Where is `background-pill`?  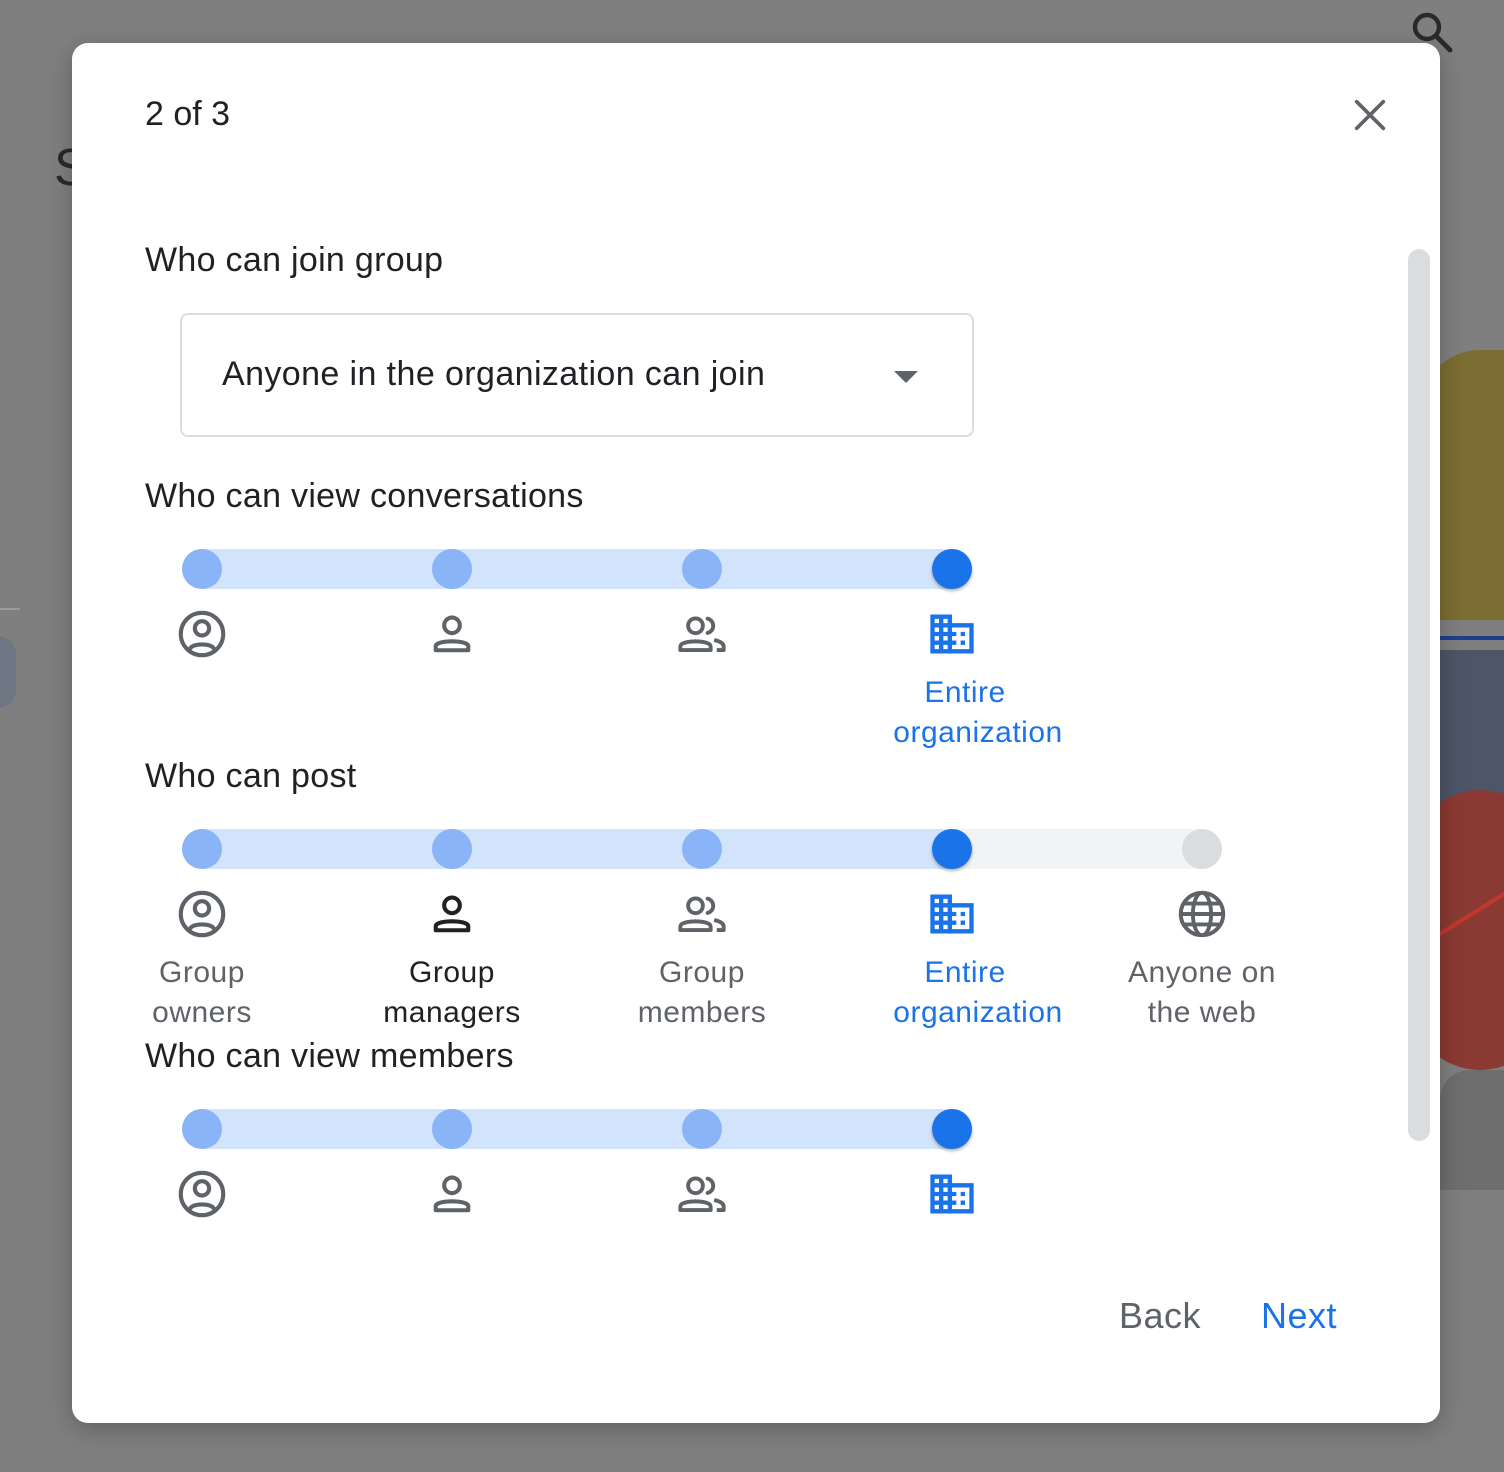 background-pill is located at coordinates (8, 672).